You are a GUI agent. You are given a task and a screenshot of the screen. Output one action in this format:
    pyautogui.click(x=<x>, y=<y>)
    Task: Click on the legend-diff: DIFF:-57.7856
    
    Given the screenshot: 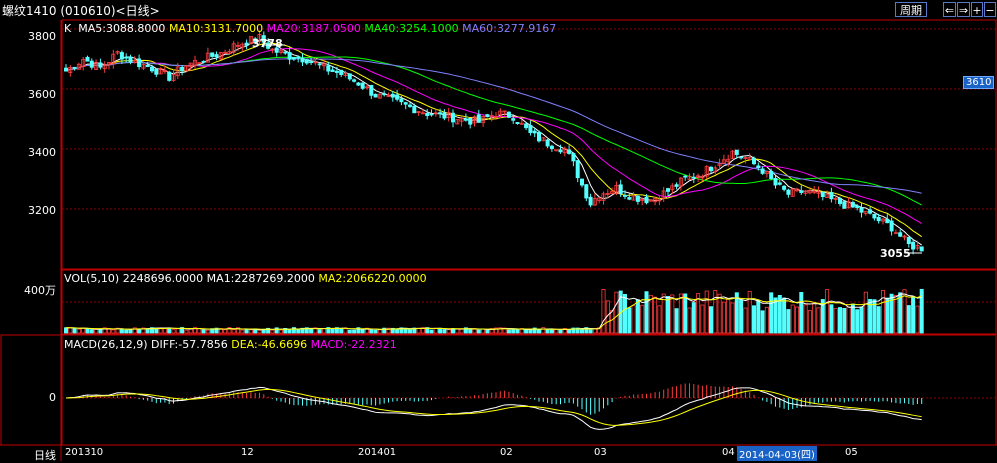 What is the action you would take?
    pyautogui.click(x=189, y=344)
    